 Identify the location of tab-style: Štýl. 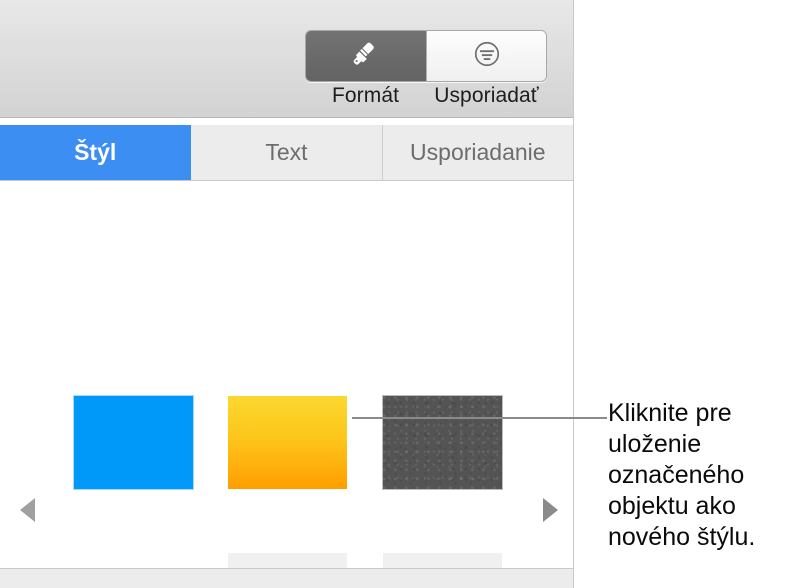
(96, 152).